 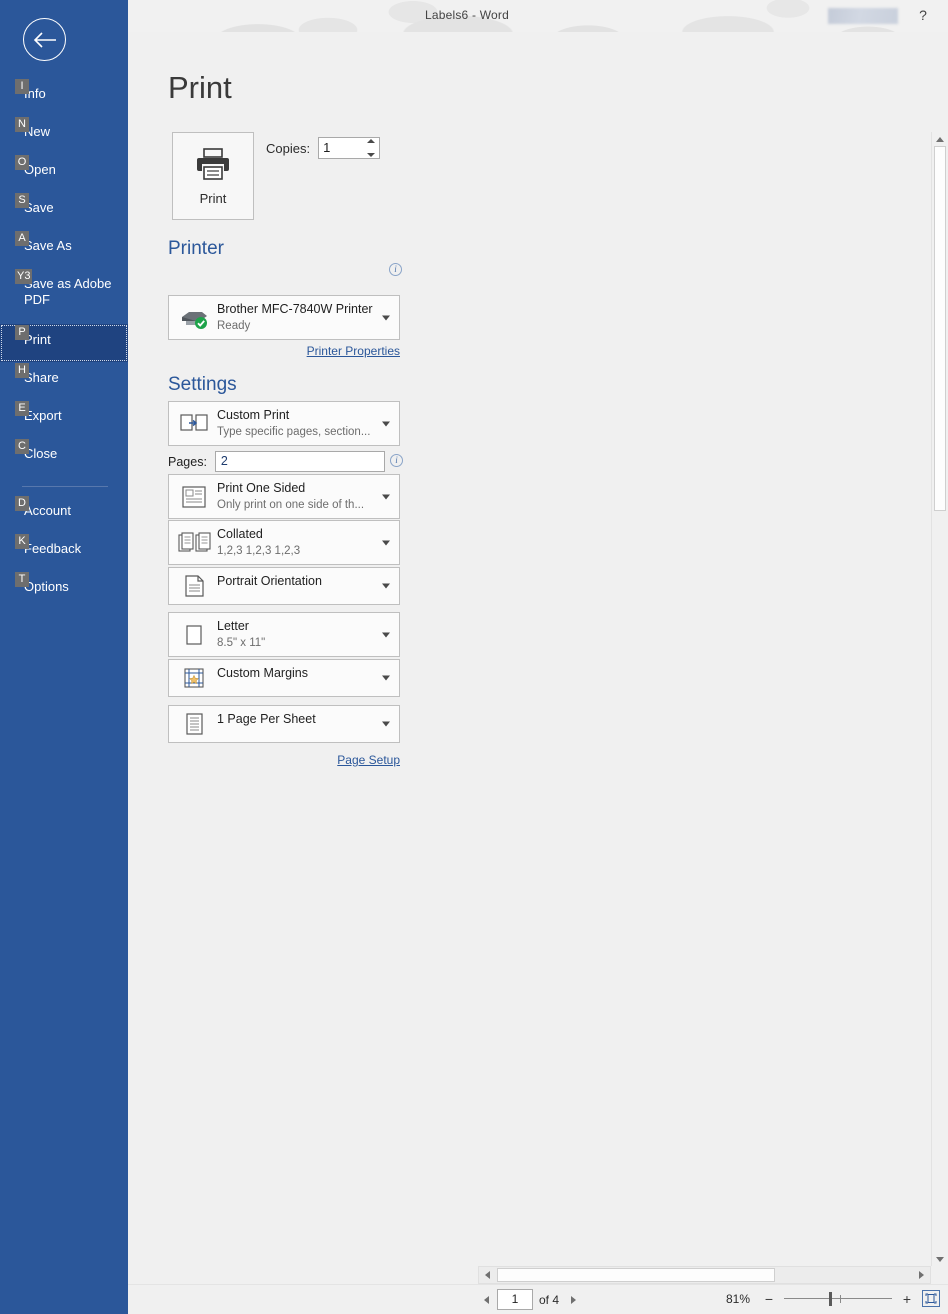 What do you see at coordinates (549, 1299) in the screenshot?
I see `page-count-label: of 4` at bounding box center [549, 1299].